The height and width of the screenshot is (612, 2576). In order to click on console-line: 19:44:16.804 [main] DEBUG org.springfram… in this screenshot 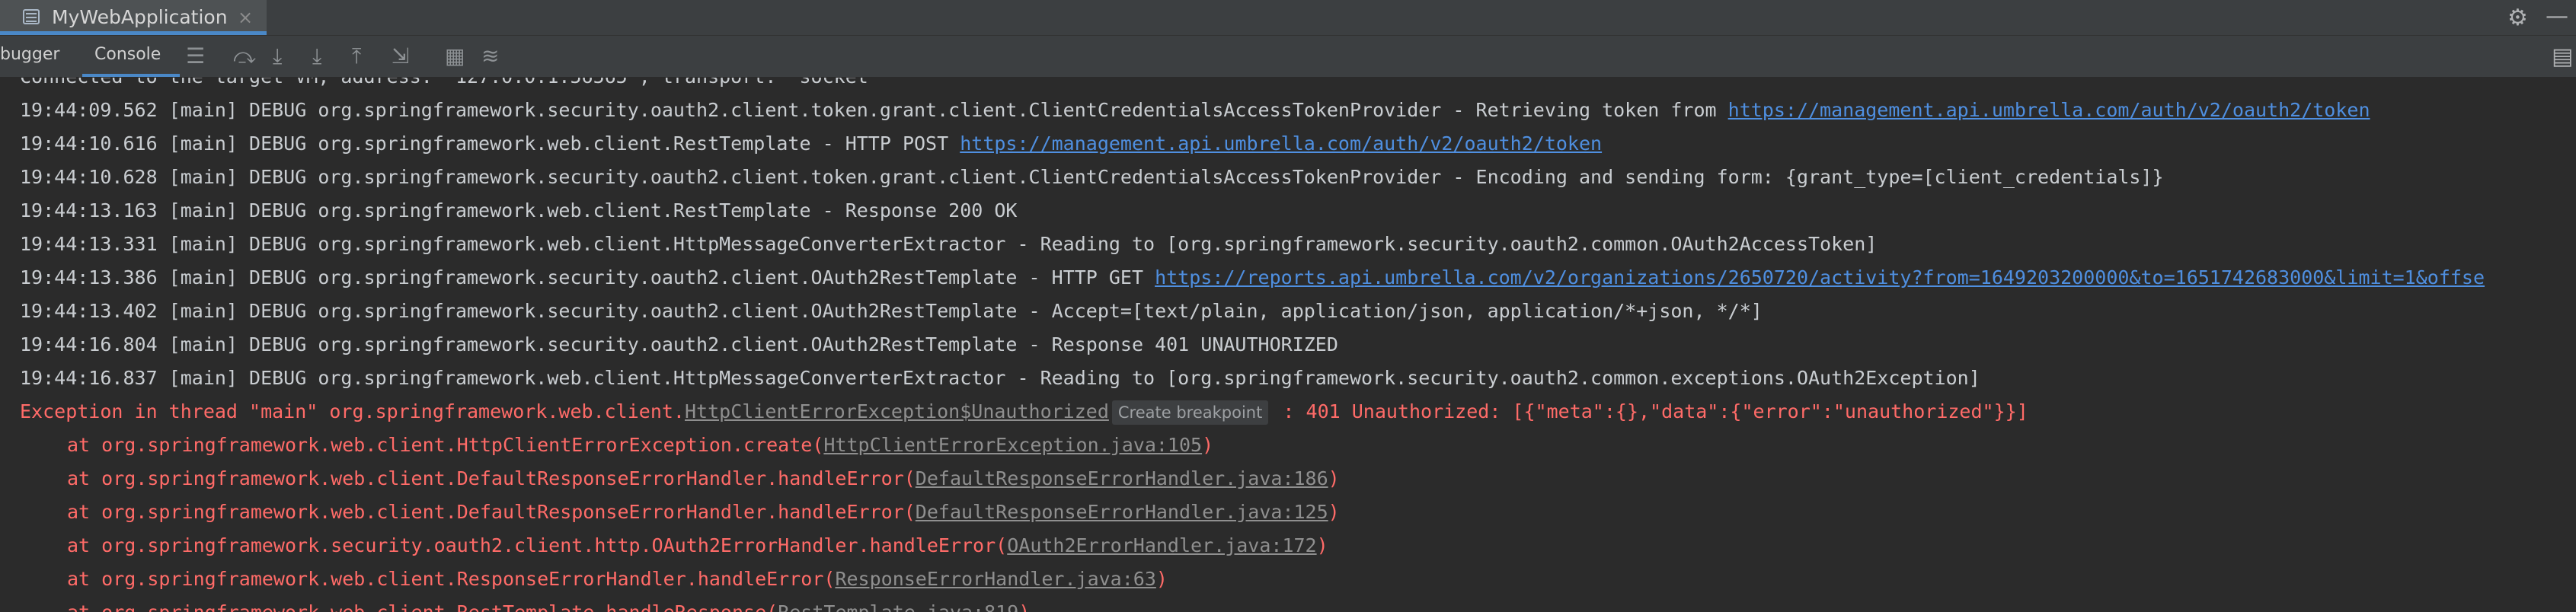, I will do `click(679, 344)`.